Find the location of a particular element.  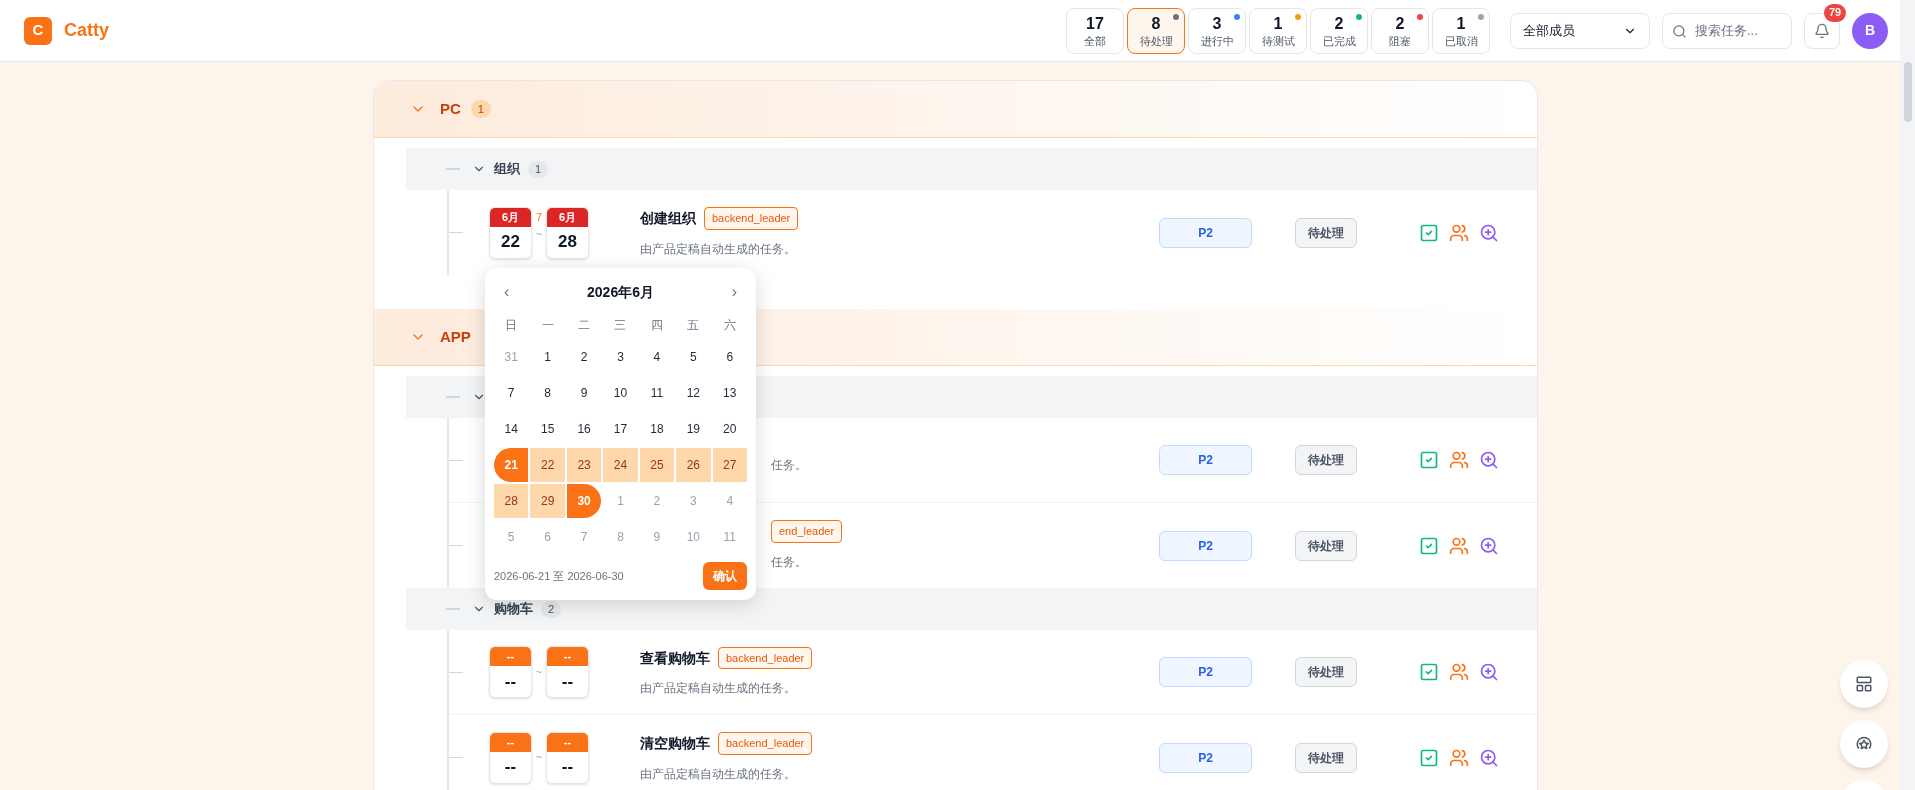

role-tag: end_leader is located at coordinates (807, 531).